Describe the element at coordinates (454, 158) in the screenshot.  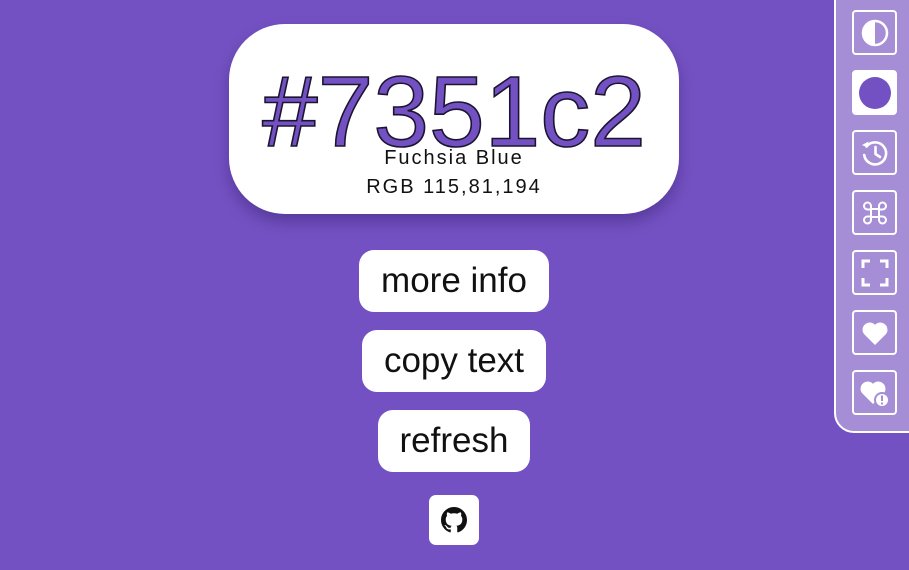
I see `color-name: Fuchsia Blue` at that location.